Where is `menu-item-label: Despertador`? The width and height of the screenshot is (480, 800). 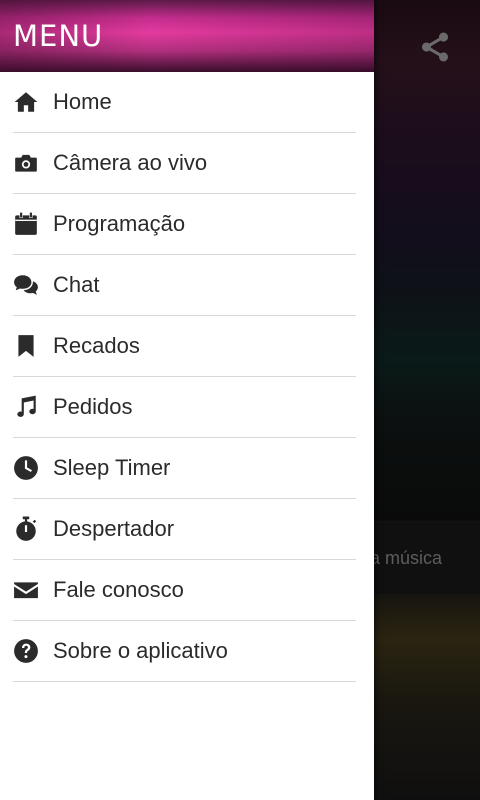
menu-item-label: Despertador is located at coordinates (114, 528).